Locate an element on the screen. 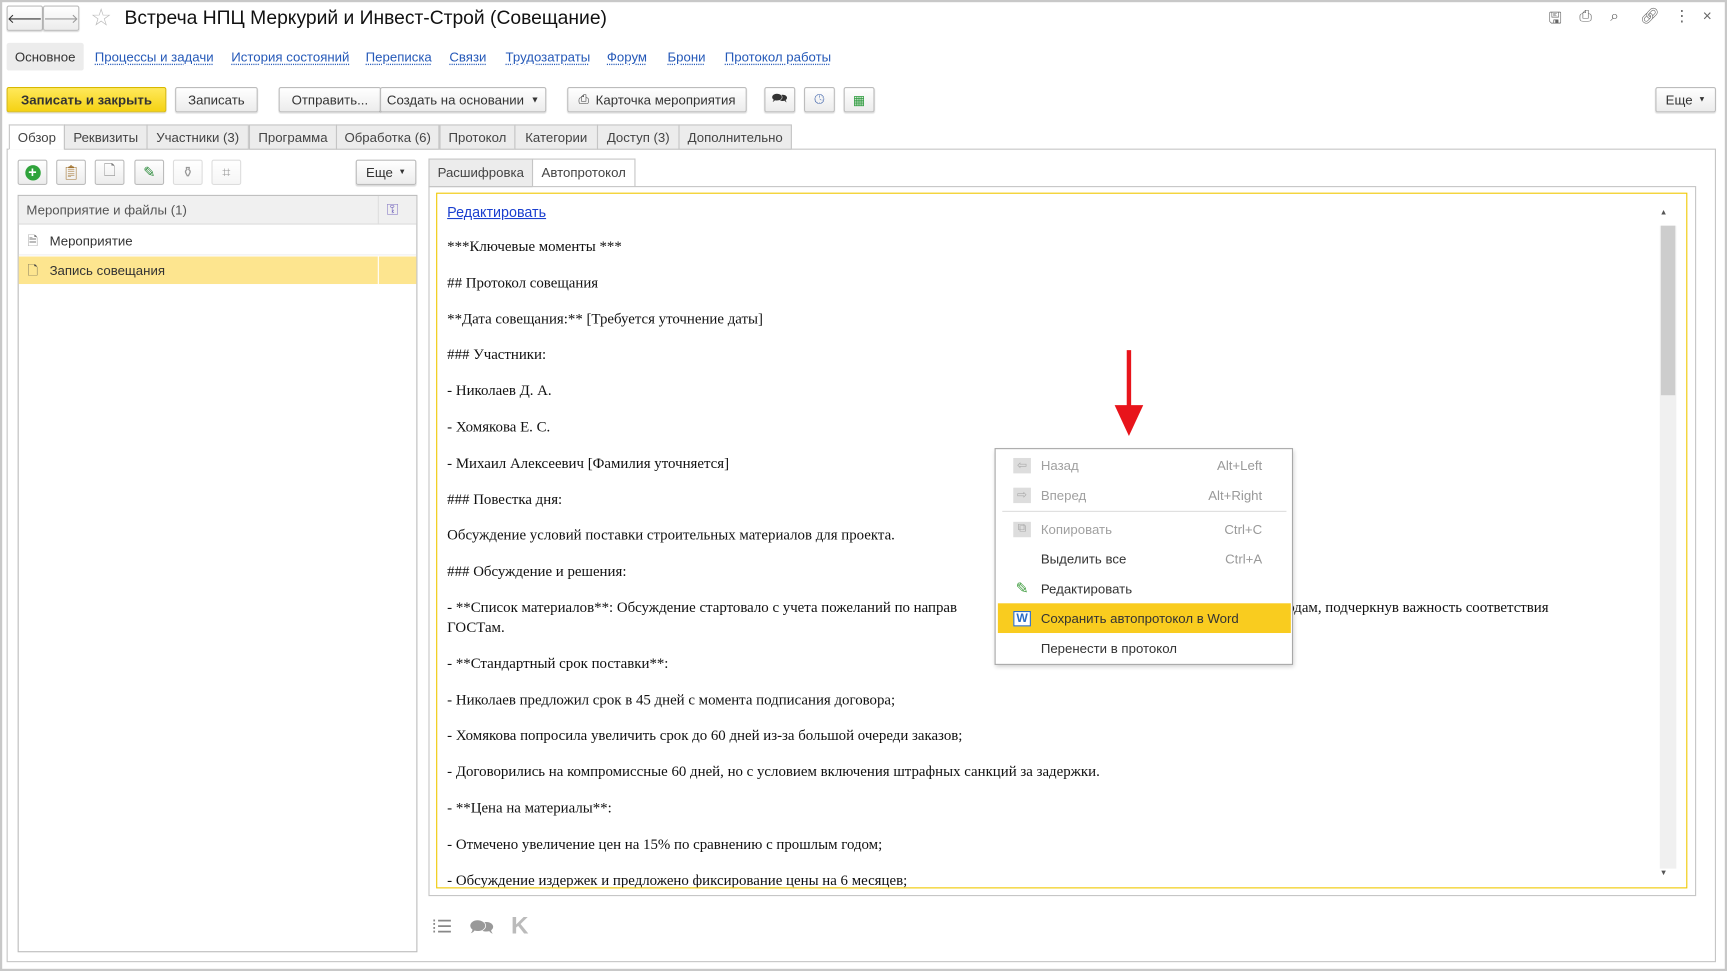 Image resolution: width=1727 pixels, height=971 pixels. forward-icon: ⇨ is located at coordinates (1022, 495).